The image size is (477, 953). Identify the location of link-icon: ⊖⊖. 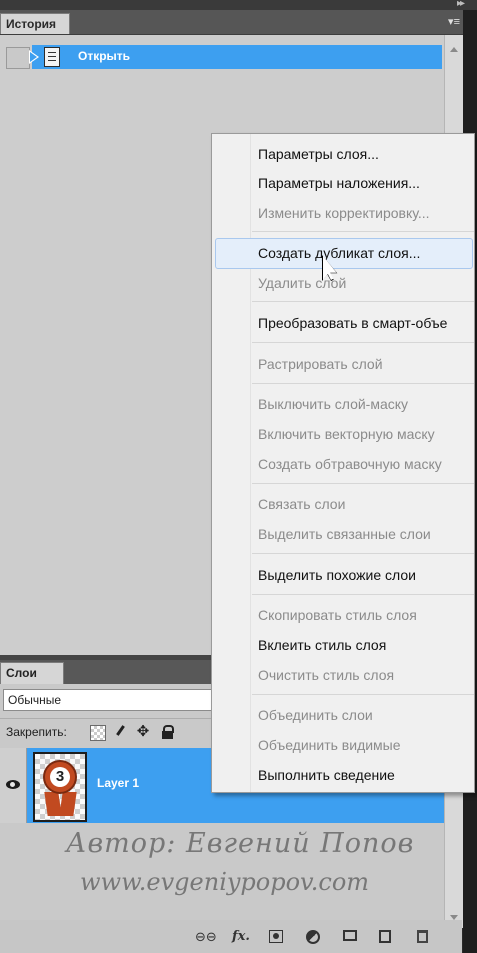
(206, 937).